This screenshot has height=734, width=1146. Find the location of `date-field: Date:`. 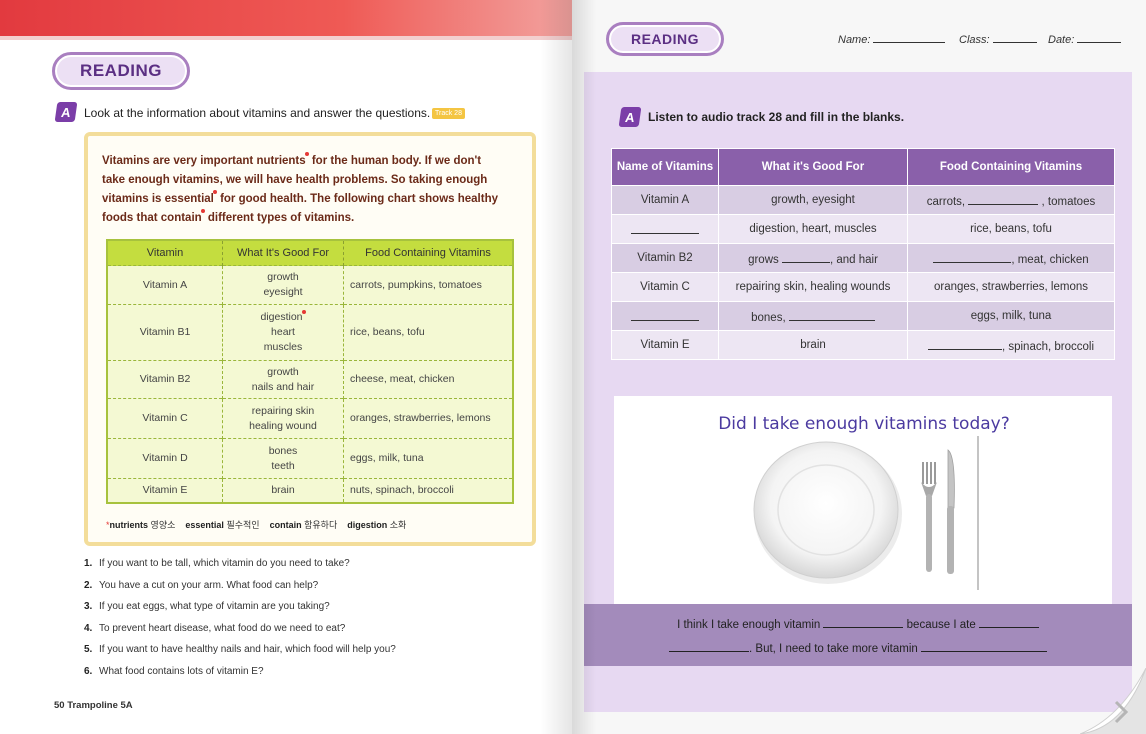

date-field: Date: is located at coordinates (1085, 39).